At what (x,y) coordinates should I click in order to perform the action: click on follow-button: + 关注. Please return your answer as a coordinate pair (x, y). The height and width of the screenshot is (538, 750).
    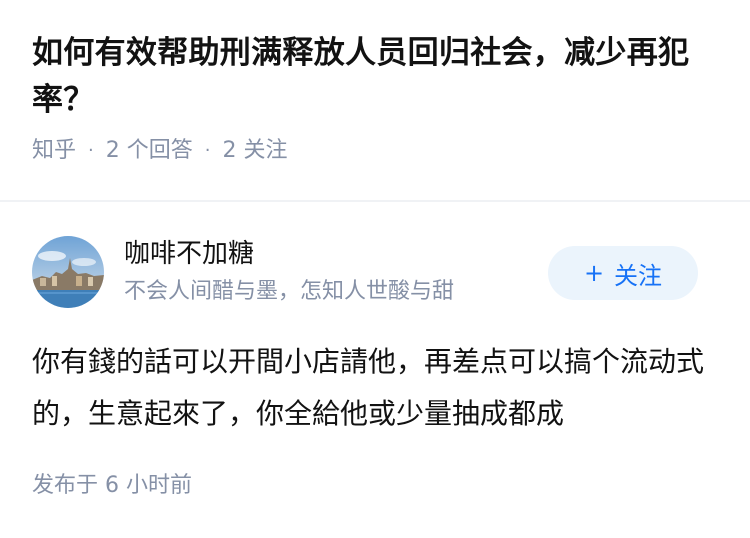
    Looking at the image, I should click on (623, 273).